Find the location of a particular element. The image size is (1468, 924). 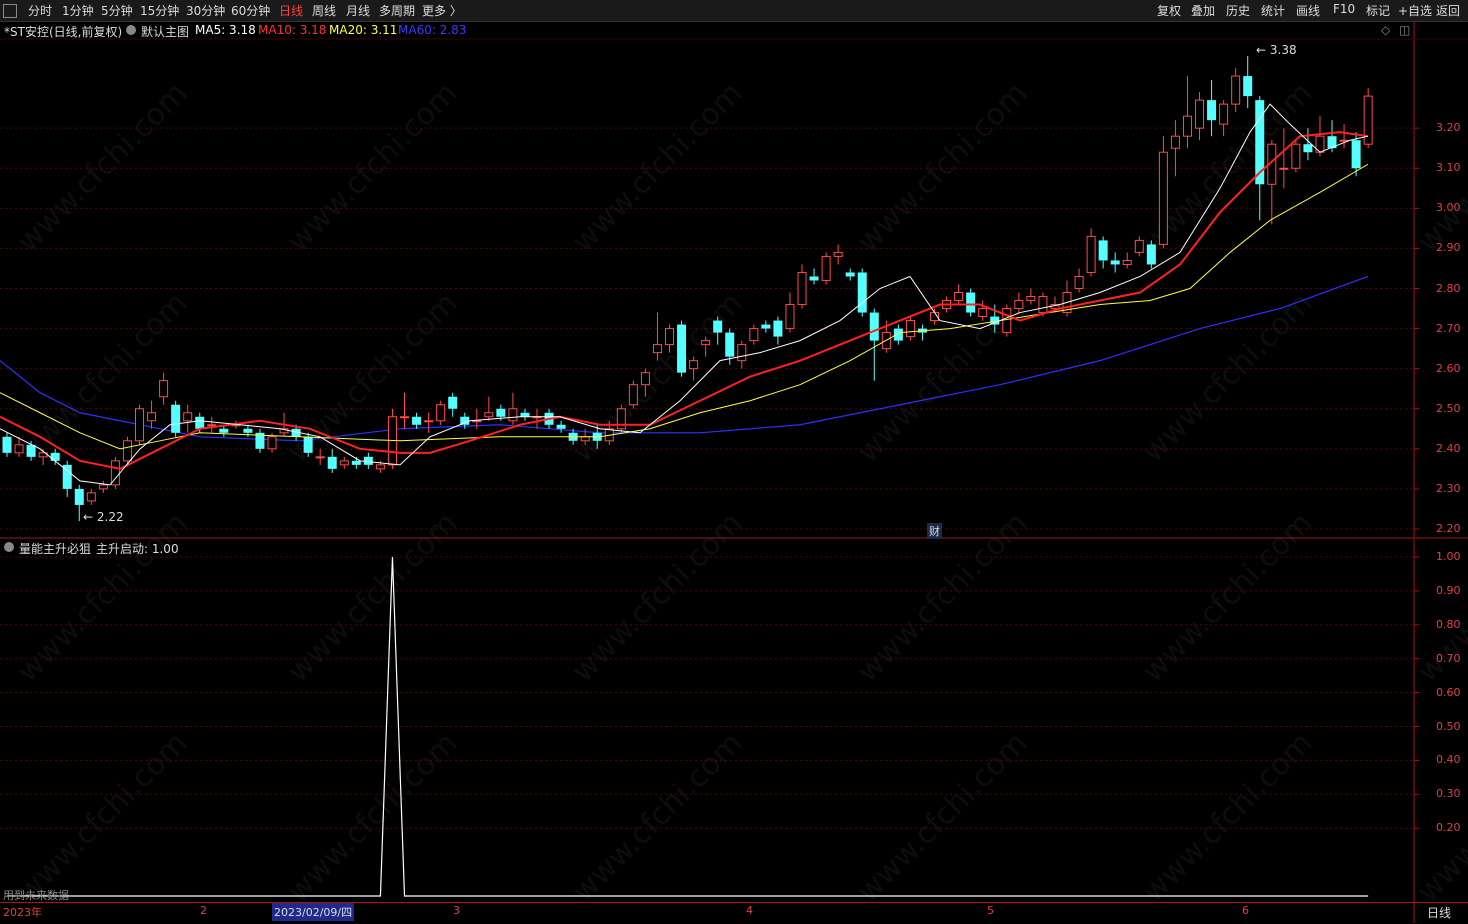

period-label: 日线 is located at coordinates (1439, 913).